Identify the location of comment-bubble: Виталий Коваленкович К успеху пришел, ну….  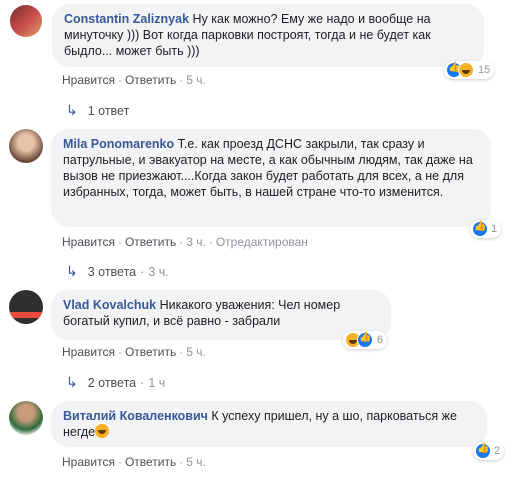
(269, 424).